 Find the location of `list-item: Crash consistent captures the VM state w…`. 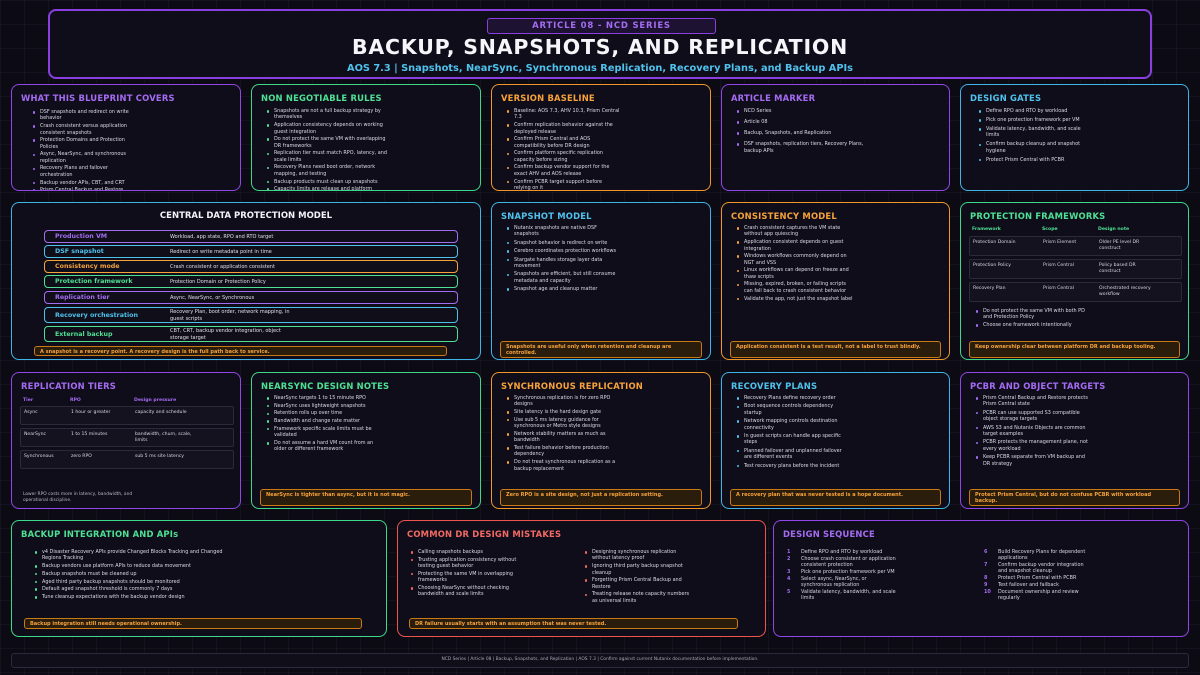

list-item: Crash consistent captures the VM state w… is located at coordinates (795, 231).